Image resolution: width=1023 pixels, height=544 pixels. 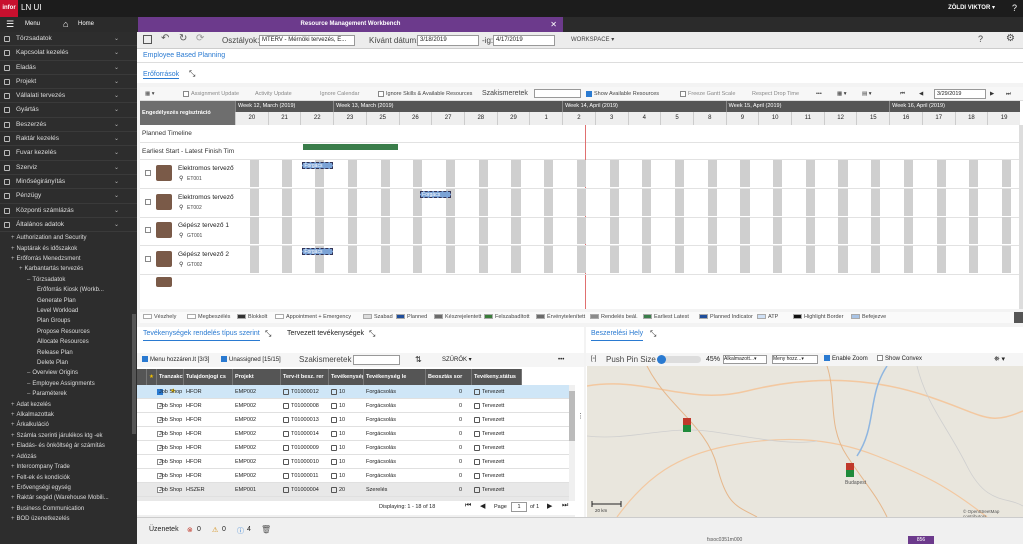 What do you see at coordinates (164, 529) in the screenshot?
I see `messages-label: Üzenetek` at bounding box center [164, 529].